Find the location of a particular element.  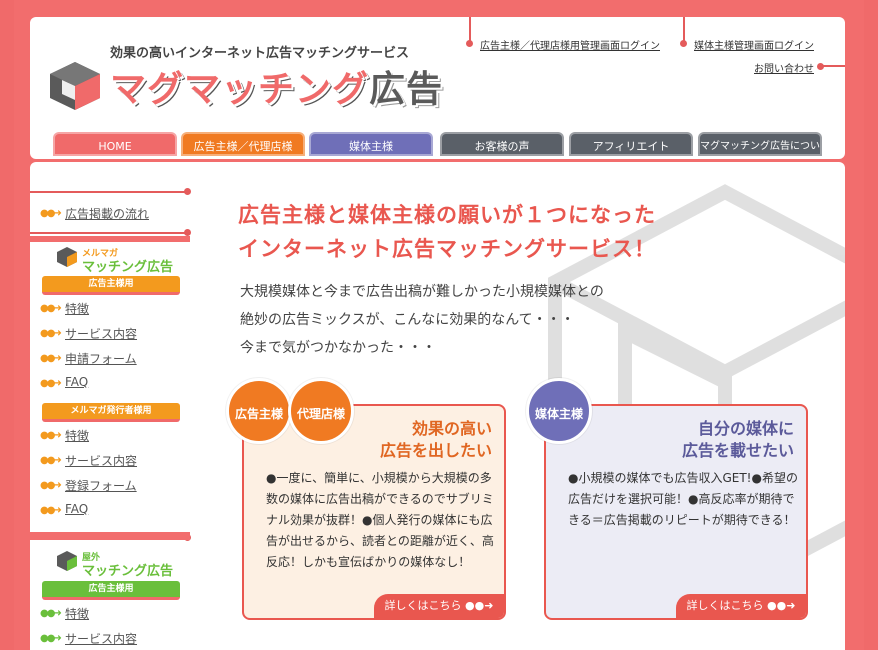

mag-pub-item: FAQ is located at coordinates (76, 509).